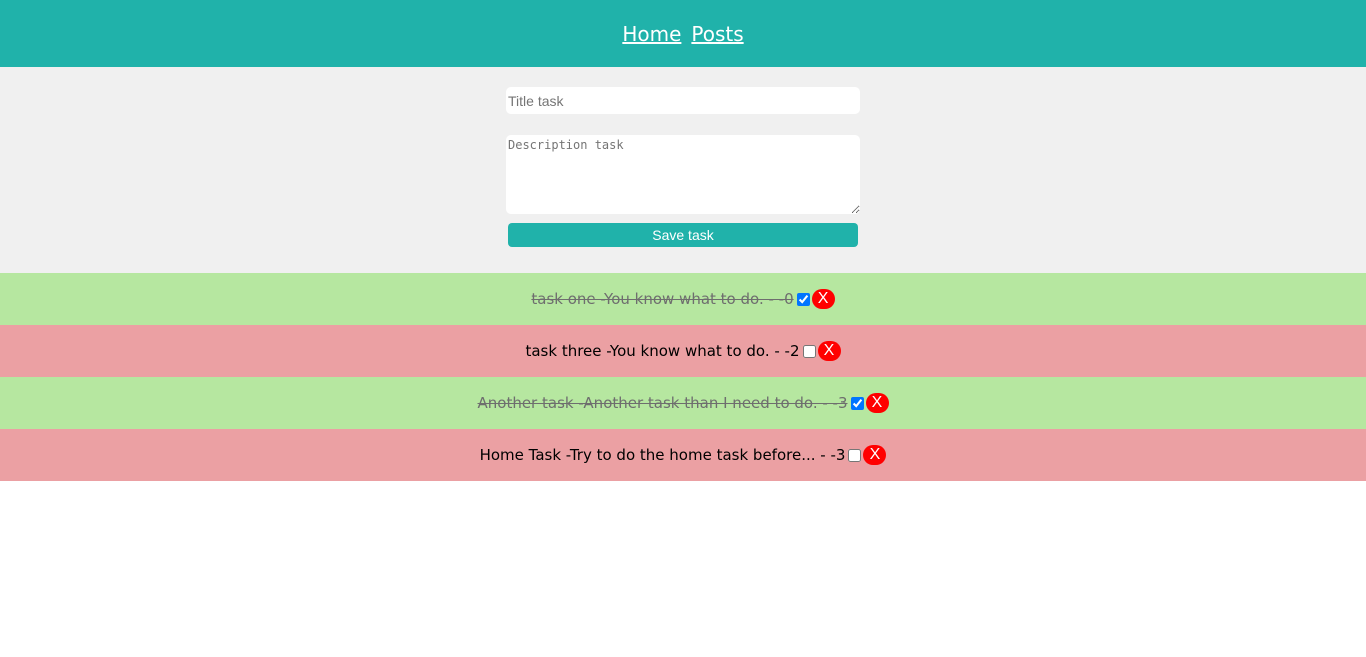 The height and width of the screenshot is (657, 1366). I want to click on task-row: task three -You know what to do. - -2 X, so click(683, 351).